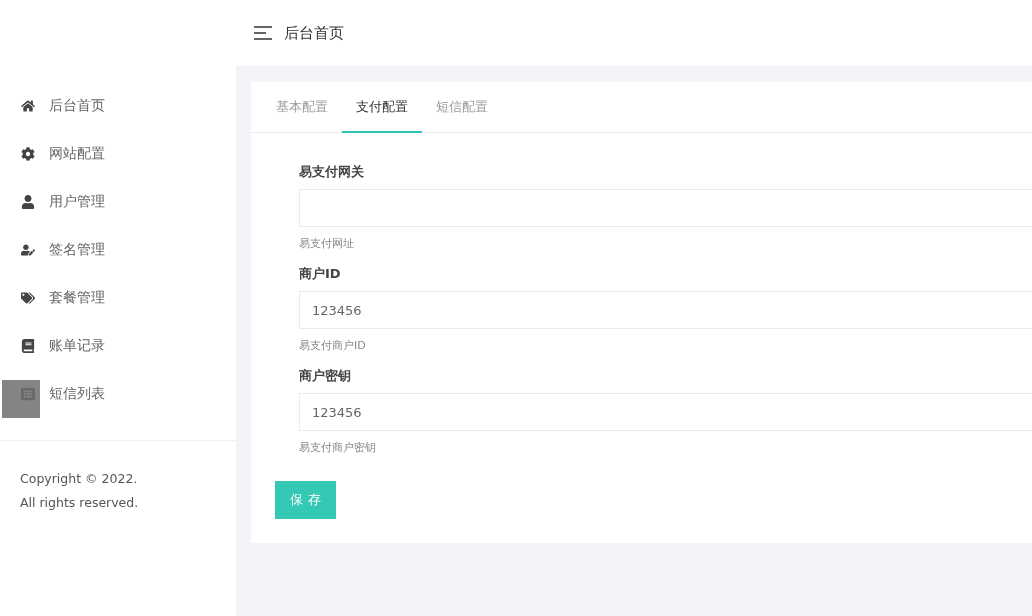 The image size is (1032, 616). Describe the element at coordinates (320, 274) in the screenshot. I see `field-label: 商户ID` at that location.